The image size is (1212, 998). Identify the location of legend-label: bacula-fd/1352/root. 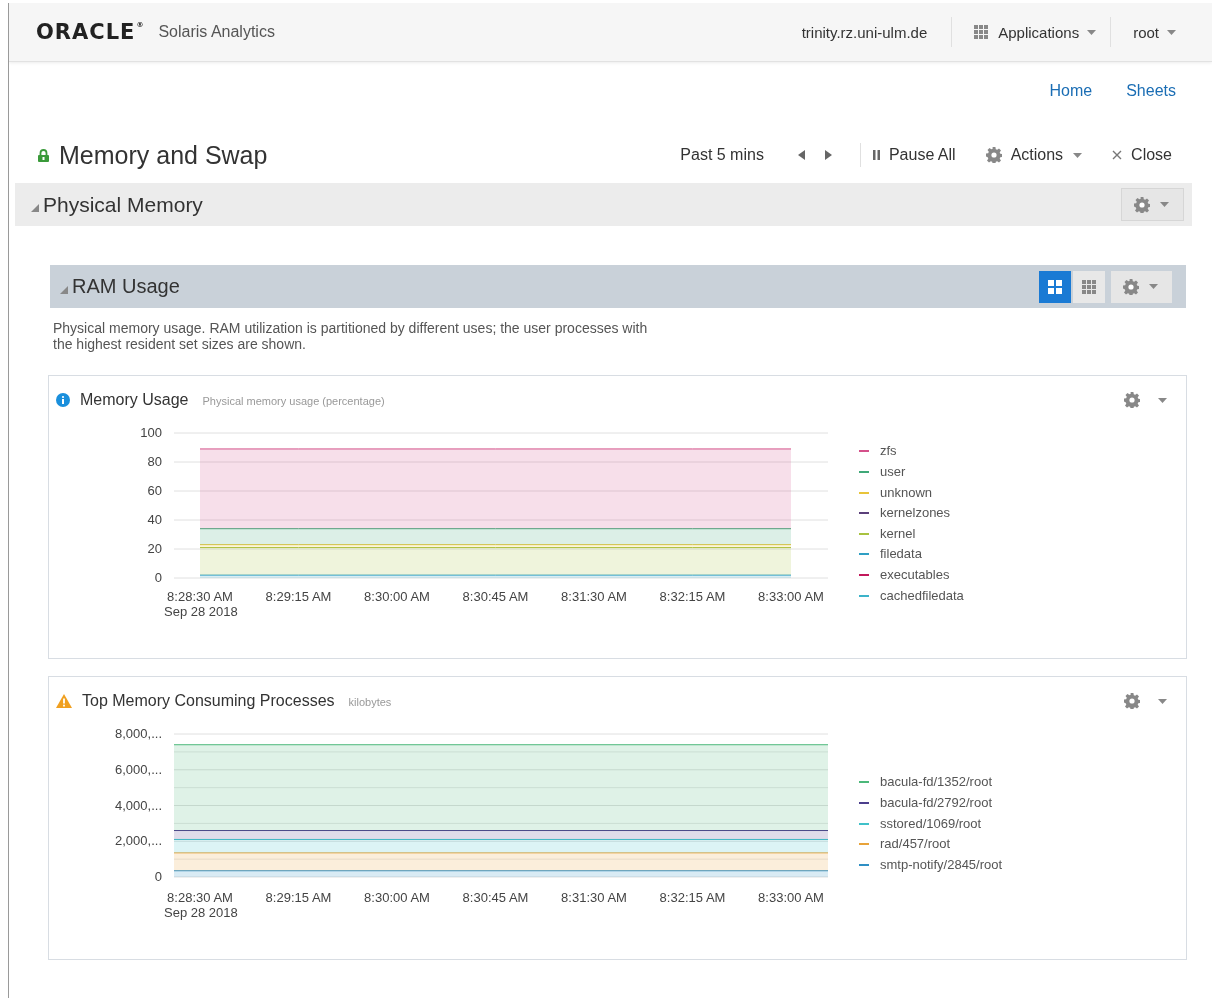
(936, 782).